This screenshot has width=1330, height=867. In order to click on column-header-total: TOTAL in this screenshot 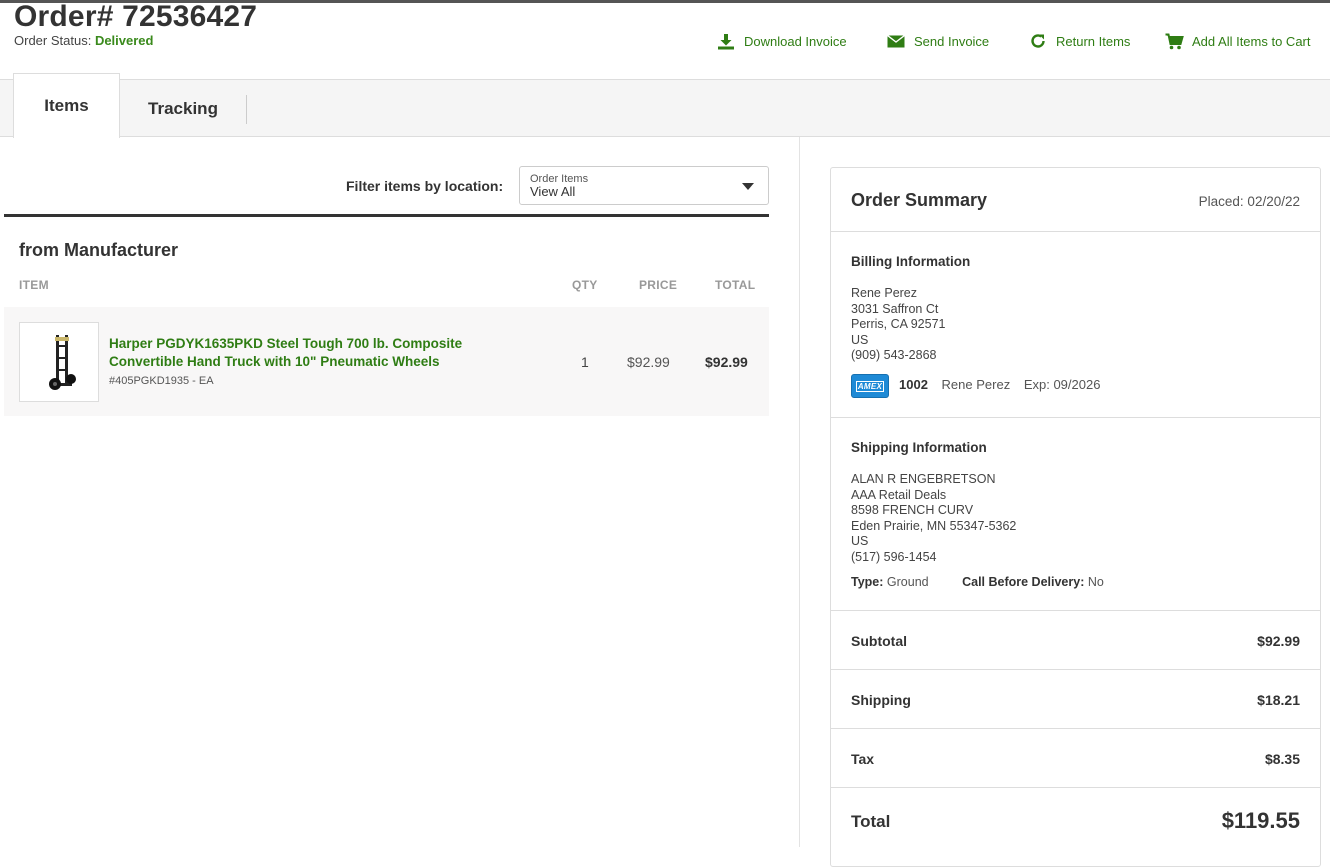, I will do `click(735, 285)`.